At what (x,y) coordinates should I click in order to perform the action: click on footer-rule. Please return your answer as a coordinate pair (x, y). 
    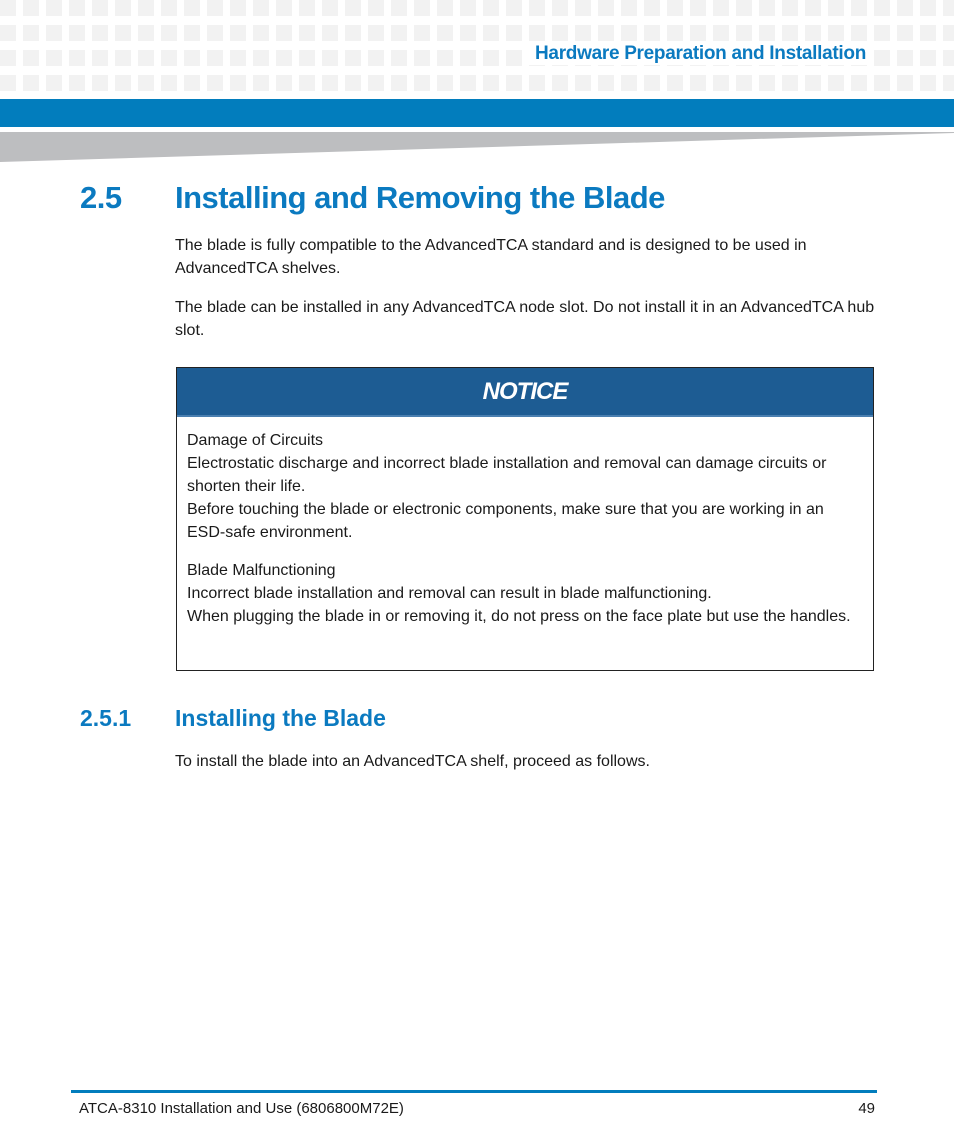
    Looking at the image, I should click on (474, 1091).